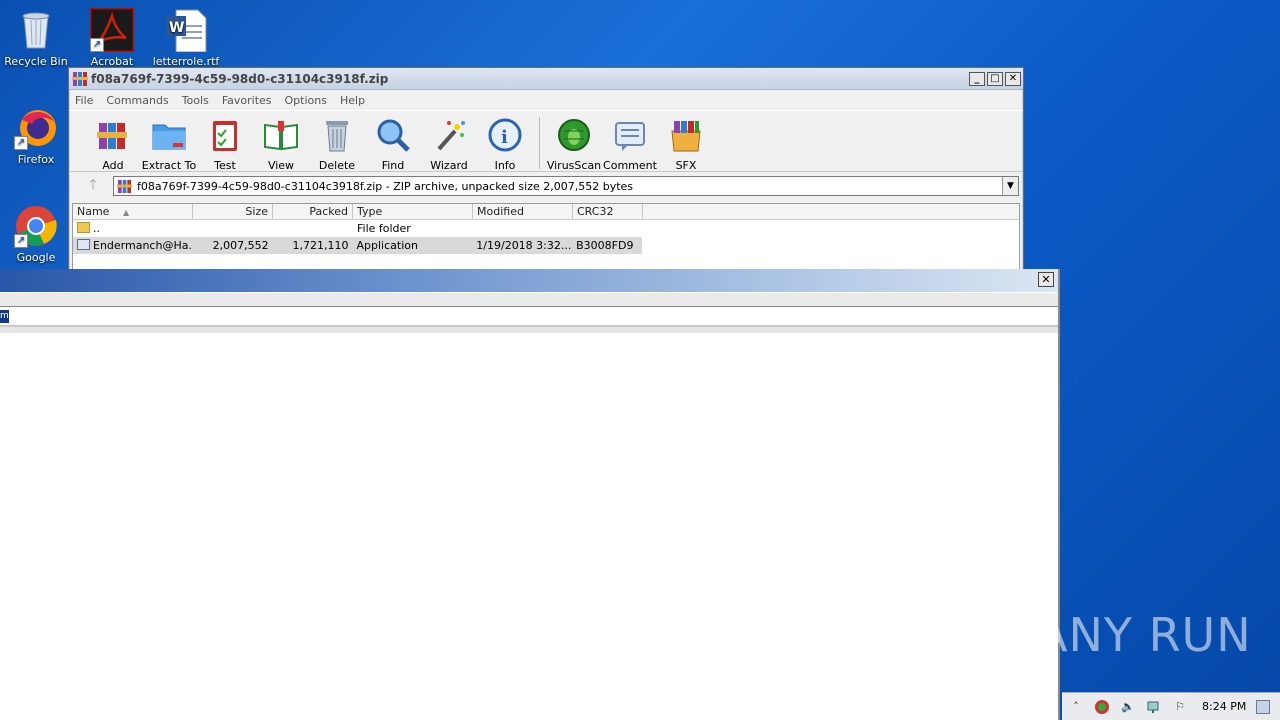 The height and width of the screenshot is (720, 1280). I want to click on delete-button: Delete, so click(337, 141).